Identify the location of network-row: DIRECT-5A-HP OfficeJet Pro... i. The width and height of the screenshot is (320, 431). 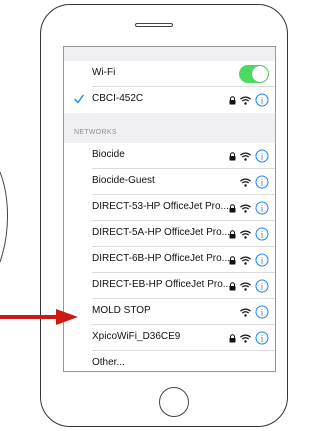
(169, 234).